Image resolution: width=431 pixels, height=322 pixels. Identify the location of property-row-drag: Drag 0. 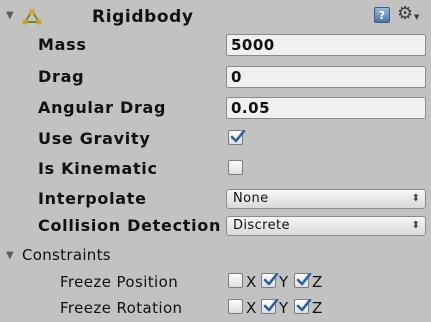
(215, 77).